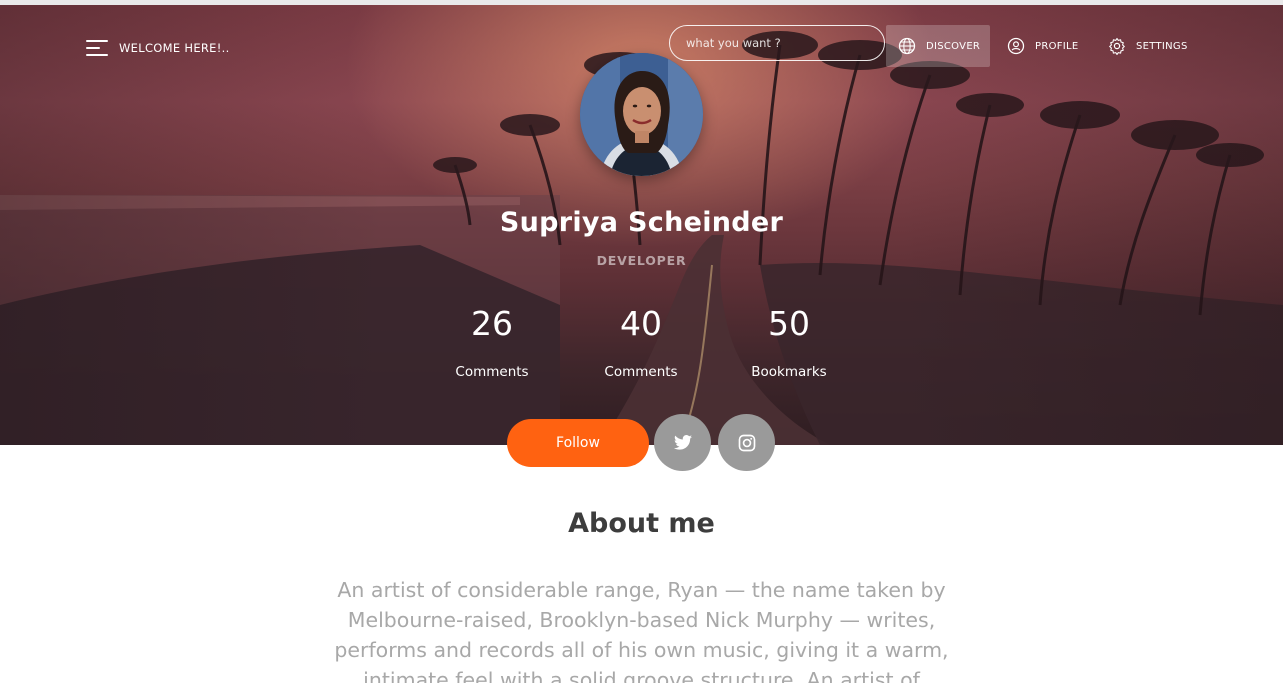 The height and width of the screenshot is (683, 1283). What do you see at coordinates (97, 48) in the screenshot?
I see `hamburger-menu-icon` at bounding box center [97, 48].